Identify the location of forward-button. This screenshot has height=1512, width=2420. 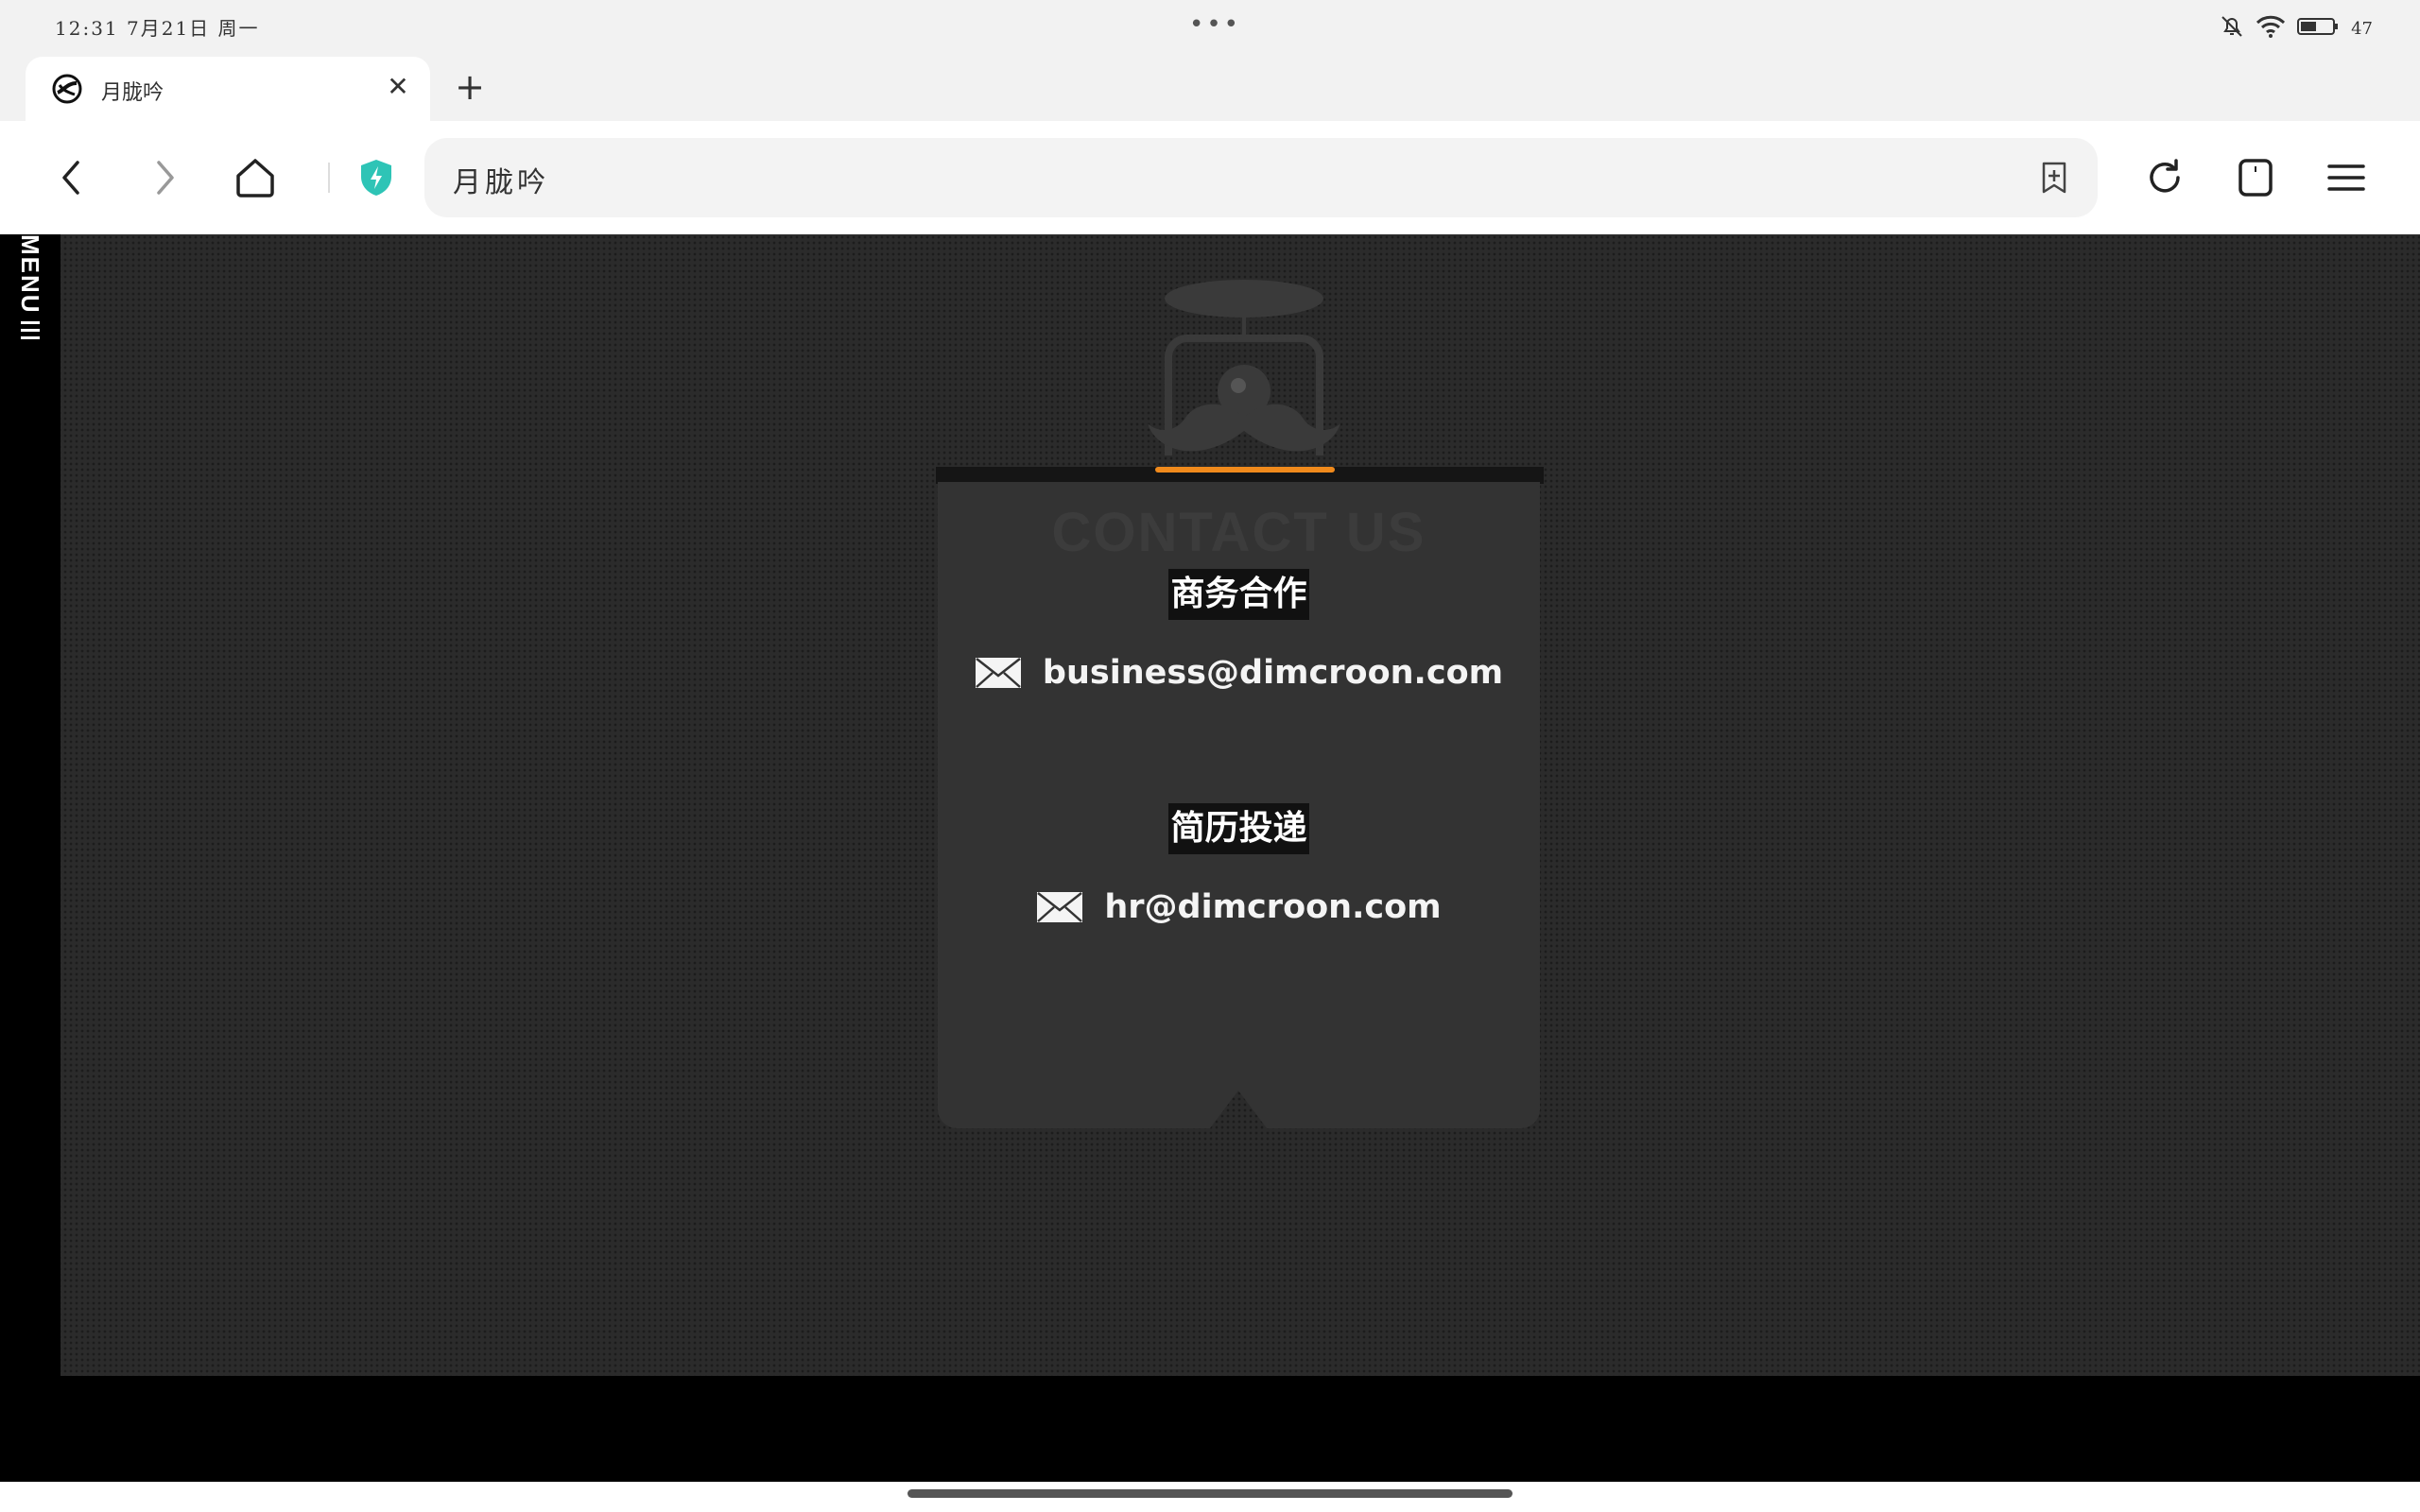
(164, 177).